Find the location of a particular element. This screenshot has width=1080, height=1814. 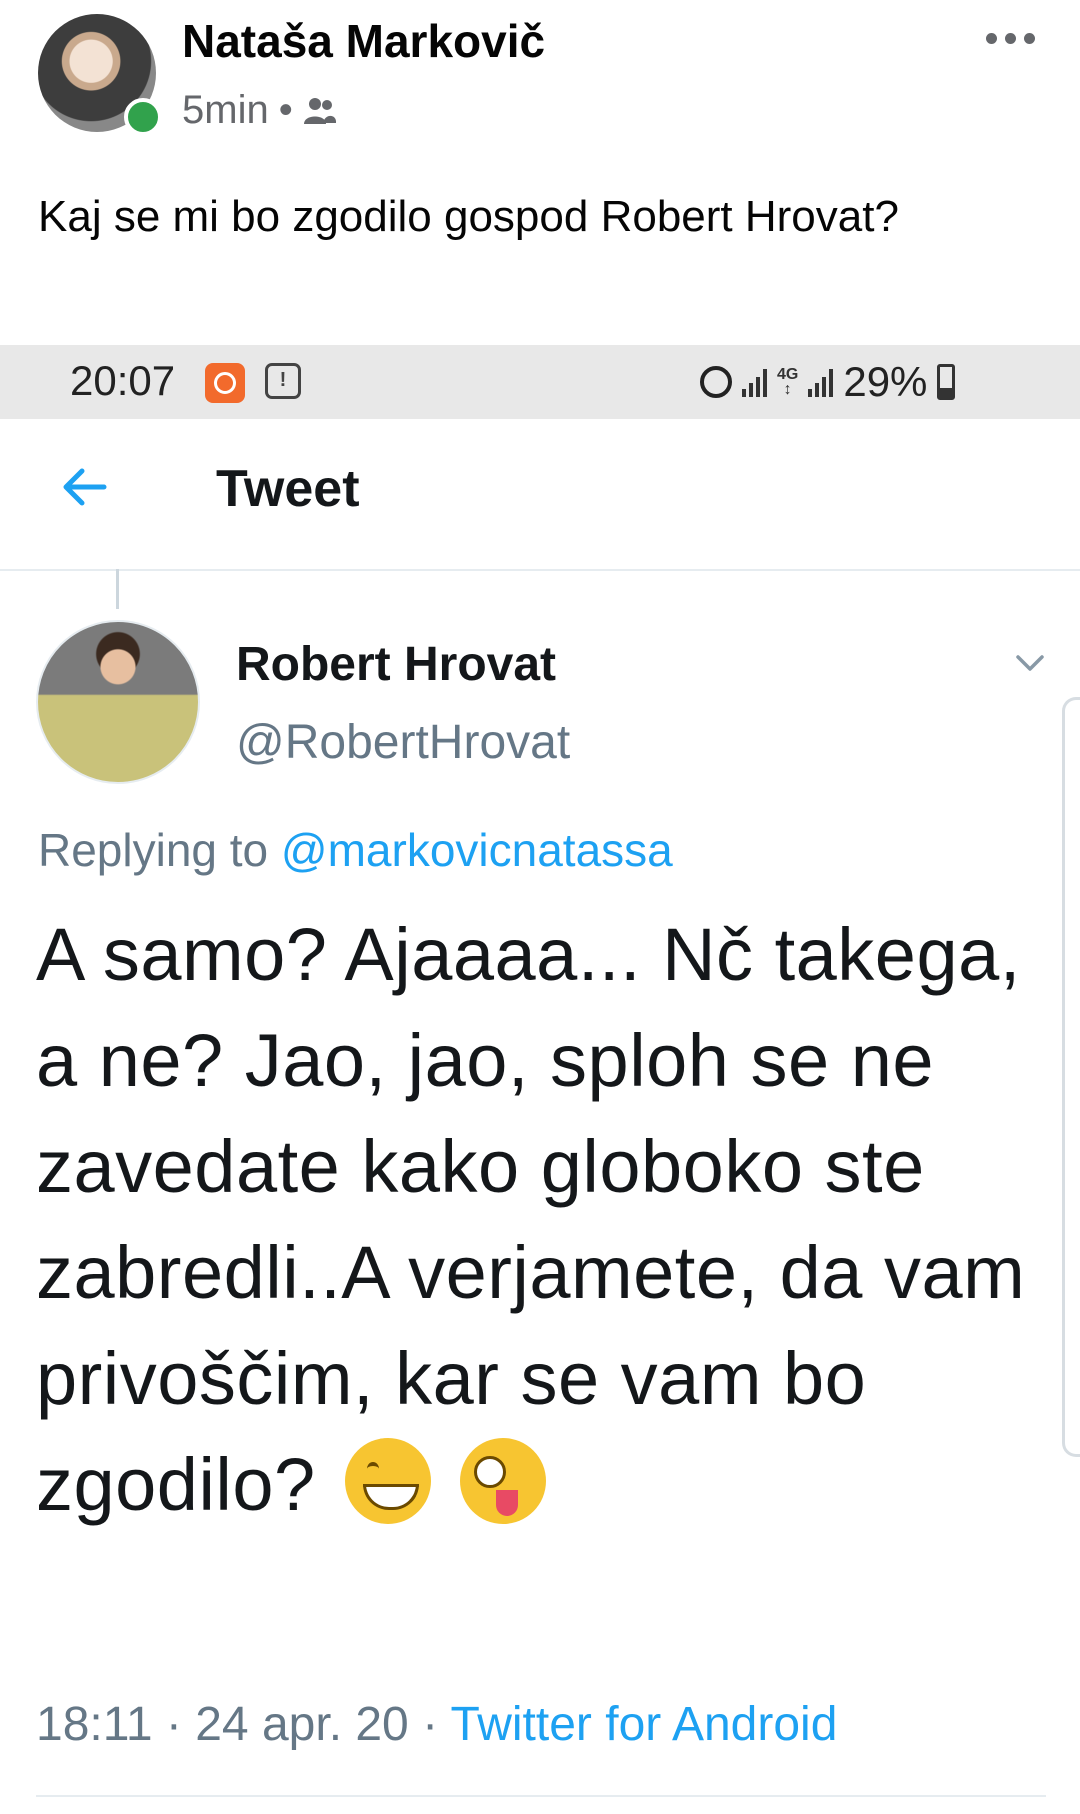

message-notification-icon: ! is located at coordinates (283, 381).